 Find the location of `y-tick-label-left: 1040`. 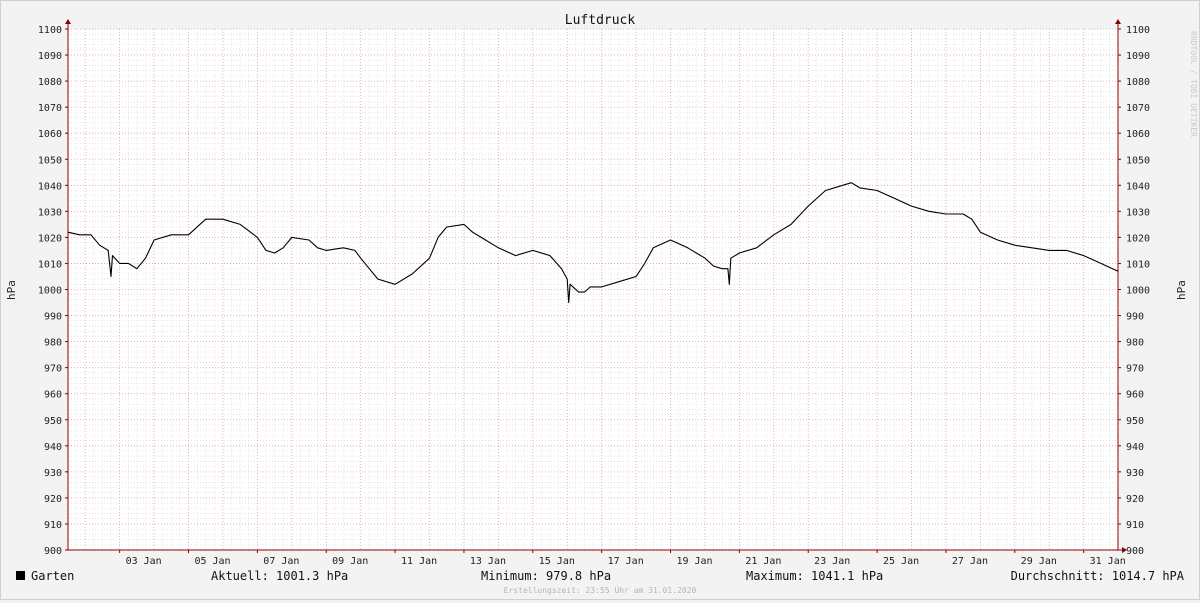

y-tick-label-left: 1040 is located at coordinates (50, 186).